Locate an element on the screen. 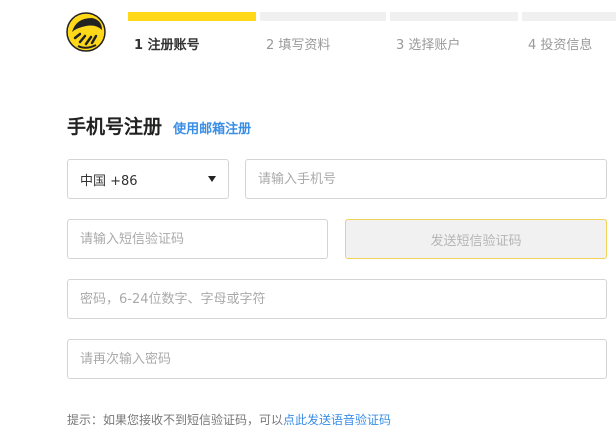 The width and height of the screenshot is (616, 436). step-3: 3 选择账户 is located at coordinates (454, 37).